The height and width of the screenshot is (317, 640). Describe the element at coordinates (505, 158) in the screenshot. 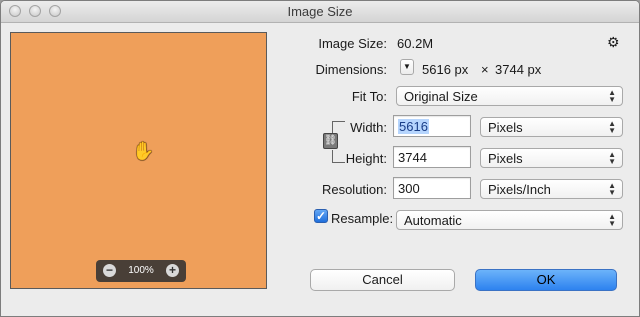

I see `height-unit-value: Pixels` at that location.